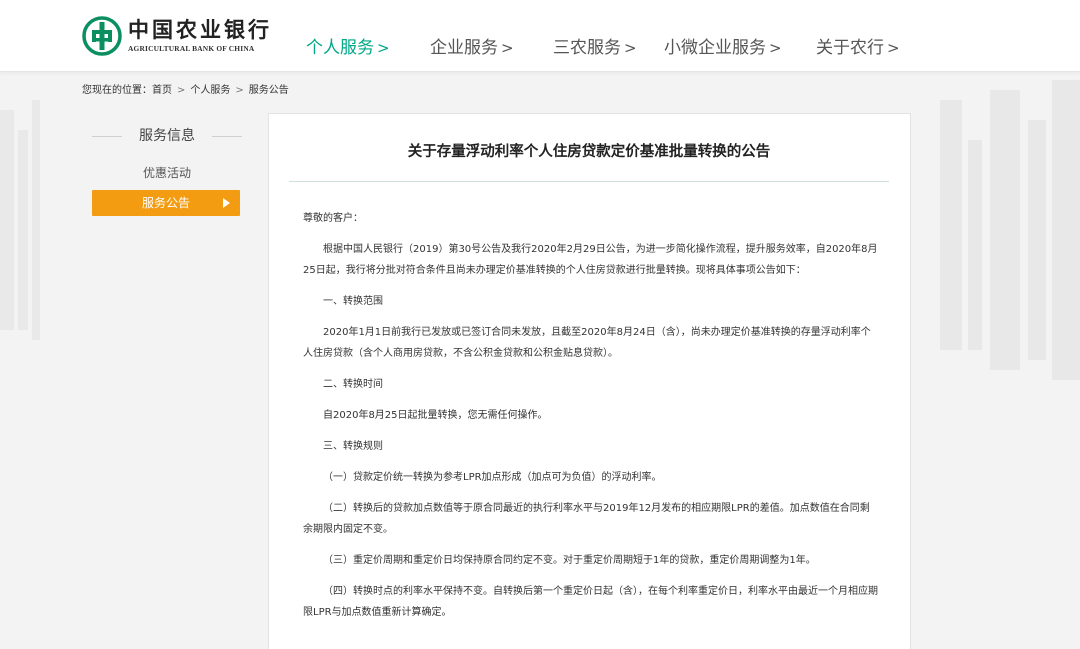 The width and height of the screenshot is (1080, 649). Describe the element at coordinates (1010, 230) in the screenshot. I see `background-decoration-right` at that location.